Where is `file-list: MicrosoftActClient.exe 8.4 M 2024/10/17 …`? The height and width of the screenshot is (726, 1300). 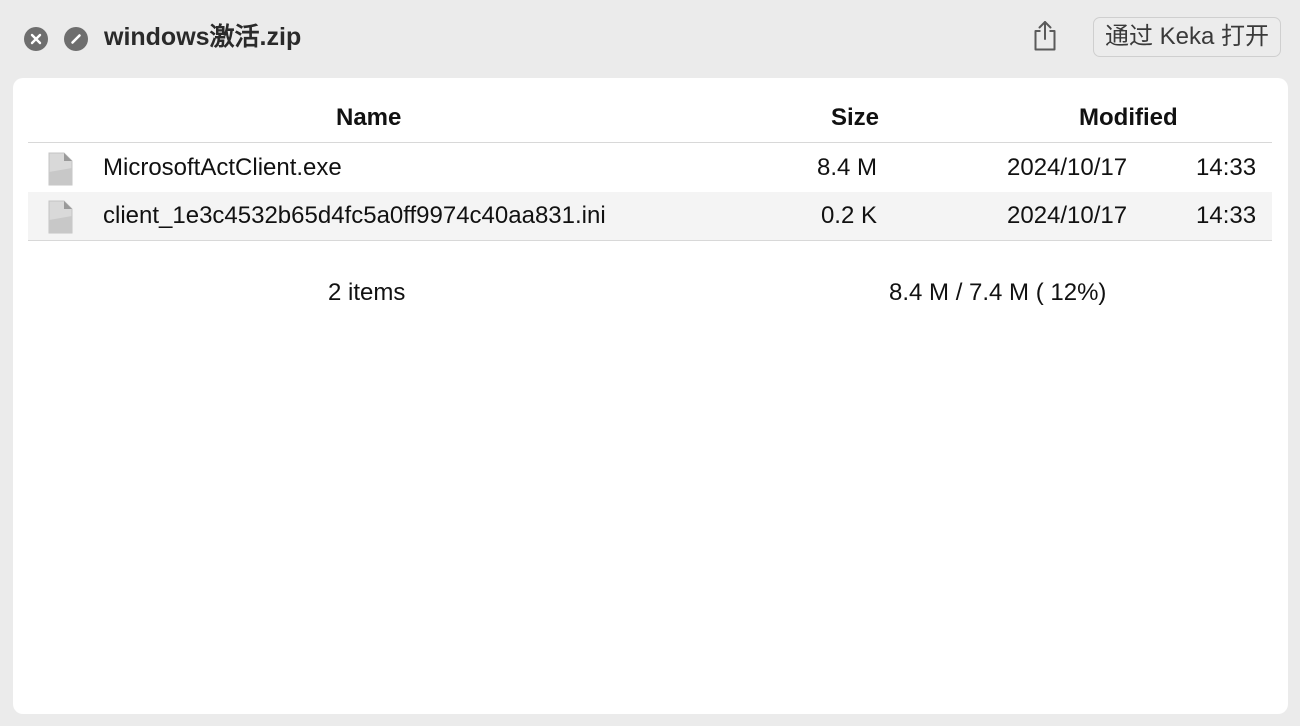
file-list: MicrosoftActClient.exe 8.4 M 2024/10/17 … is located at coordinates (650, 192).